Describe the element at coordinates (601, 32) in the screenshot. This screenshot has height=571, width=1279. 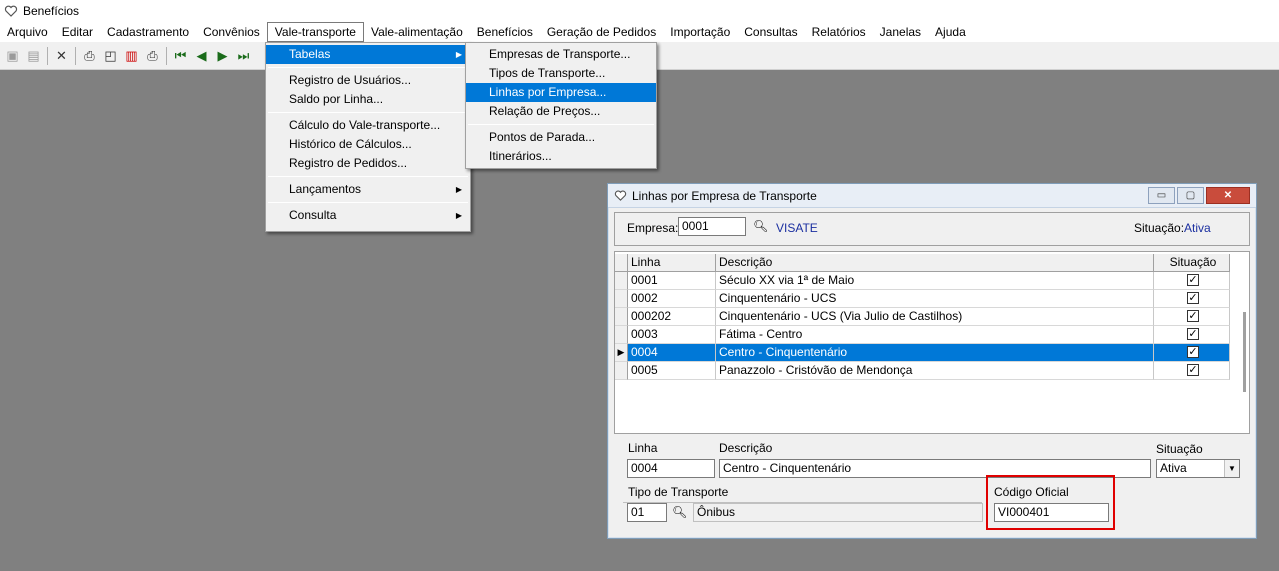
I see `menu-geracao-pedidos: Geração de Pedidos` at that location.